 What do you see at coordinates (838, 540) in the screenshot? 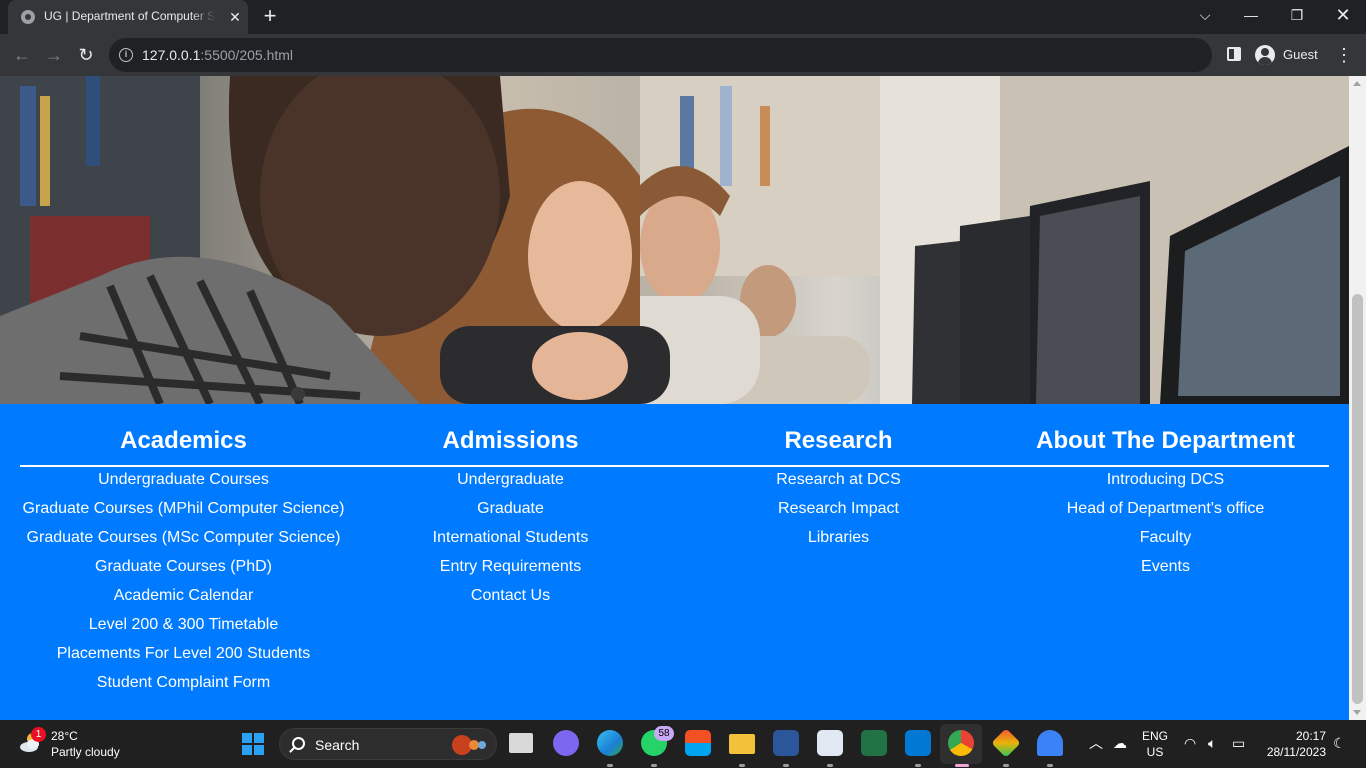
I see `footer-link: Libraries` at bounding box center [838, 540].